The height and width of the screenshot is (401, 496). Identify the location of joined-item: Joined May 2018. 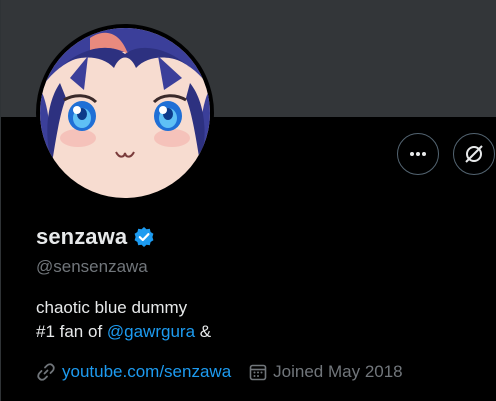
(326, 372).